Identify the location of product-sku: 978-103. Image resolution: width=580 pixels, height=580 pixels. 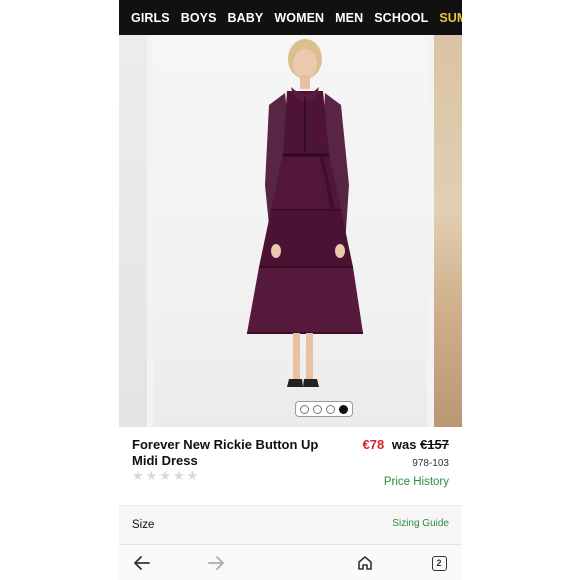
(430, 463).